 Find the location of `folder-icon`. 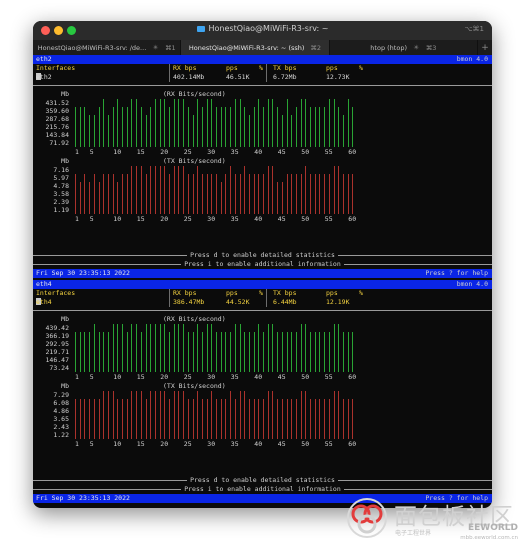

folder-icon is located at coordinates (200, 29).